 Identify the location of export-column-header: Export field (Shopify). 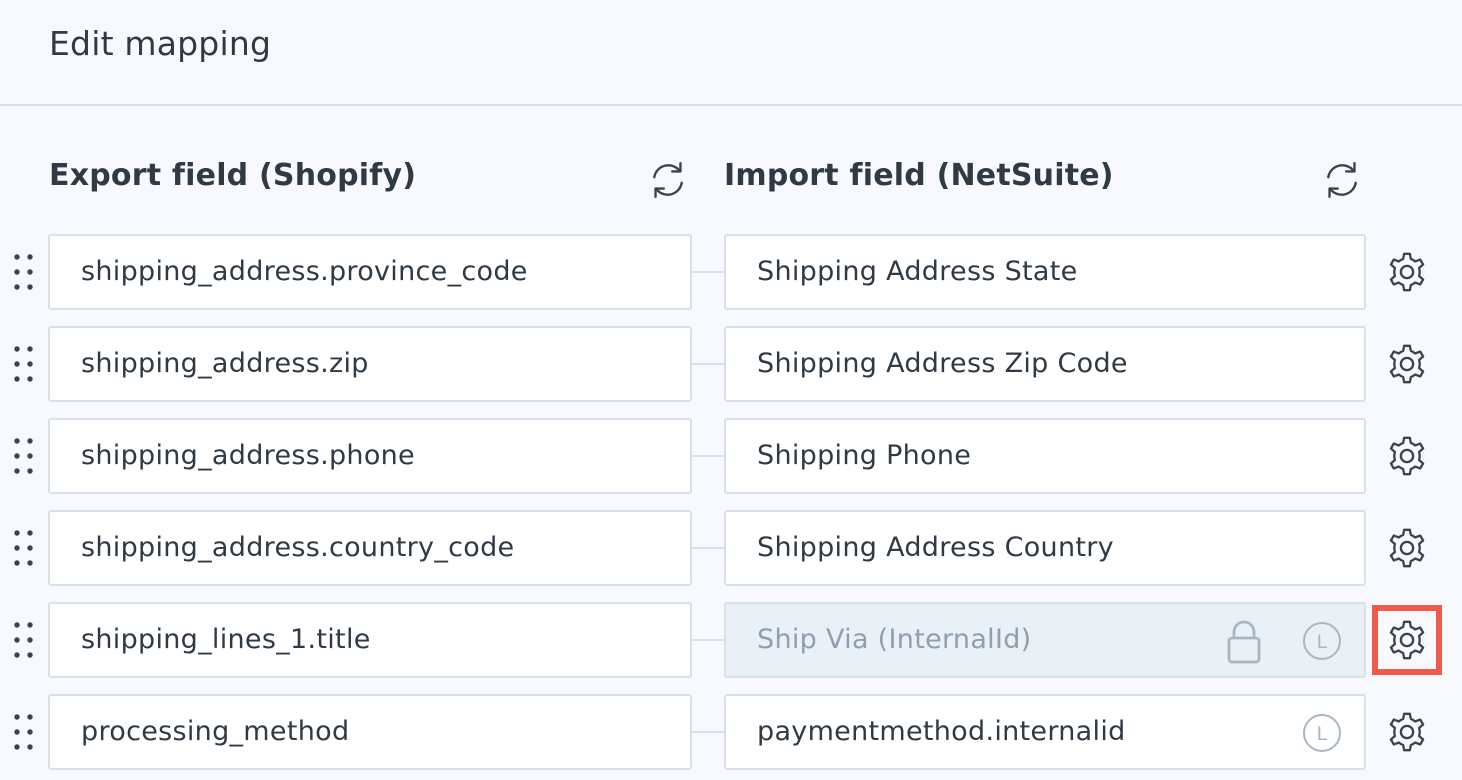
(233, 175).